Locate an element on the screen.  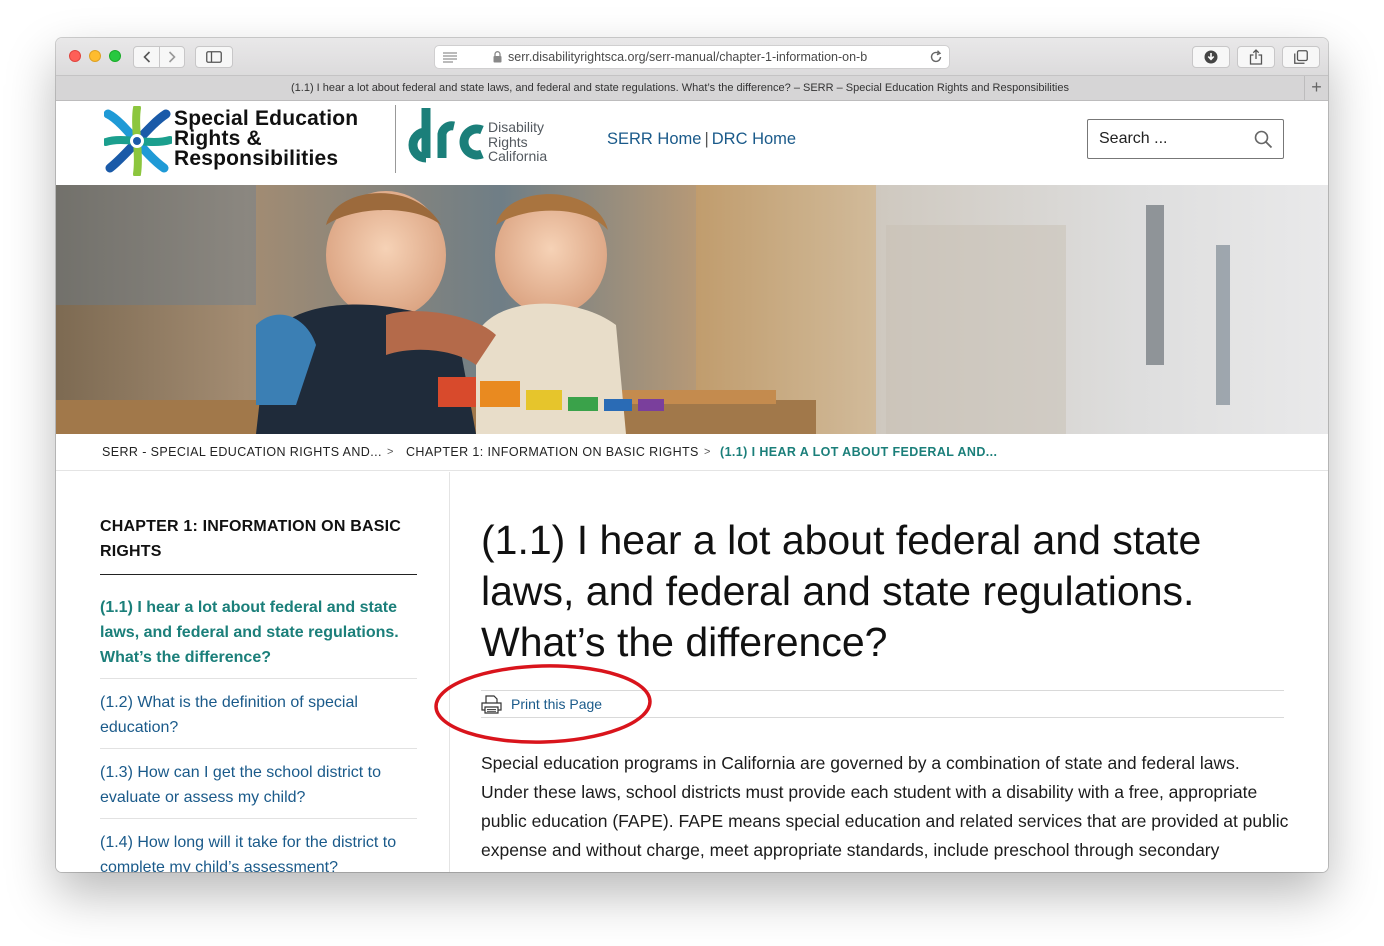
print-page-label: Print this Page is located at coordinates (557, 704).